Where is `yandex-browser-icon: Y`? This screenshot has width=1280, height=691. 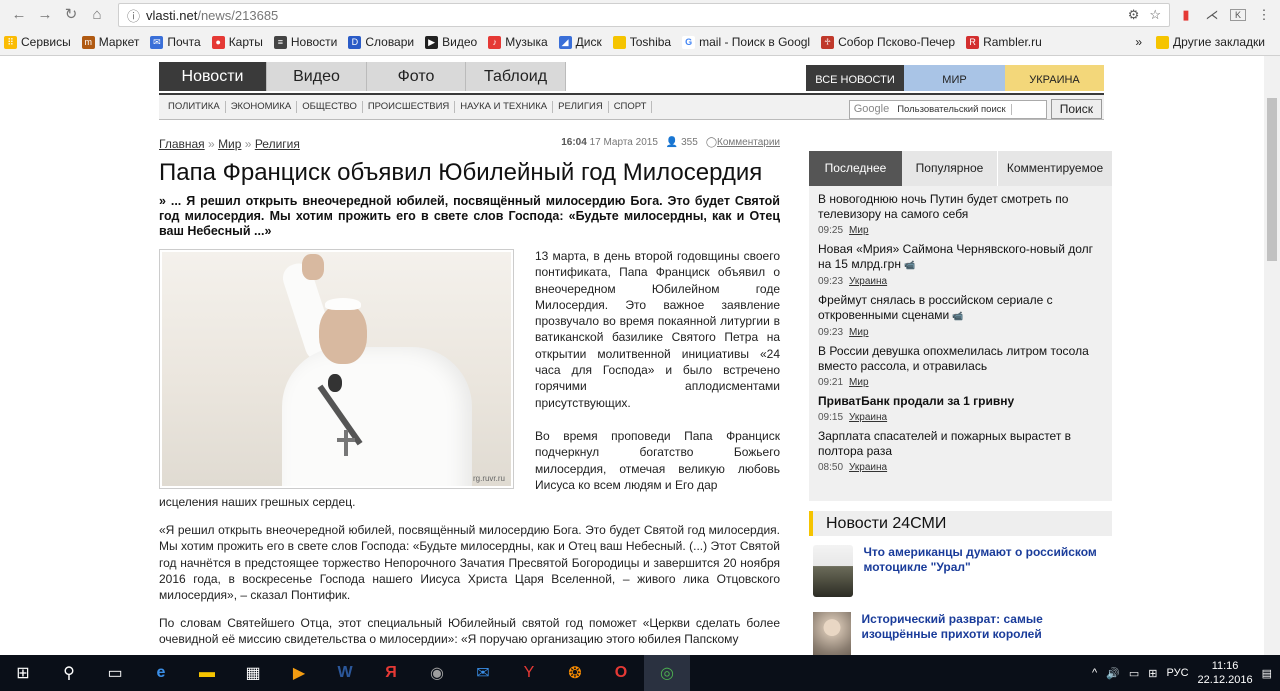
yandex-browser-icon: Y is located at coordinates (529, 673).